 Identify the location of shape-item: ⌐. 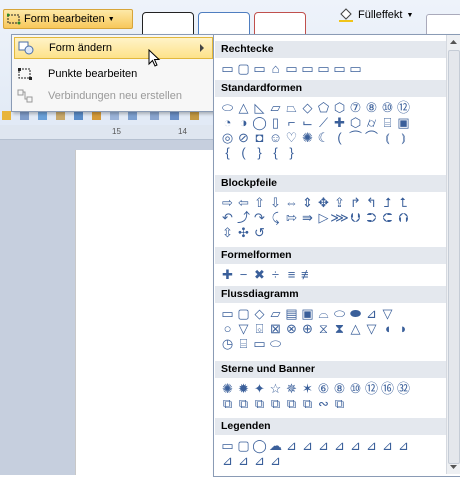
(291, 122).